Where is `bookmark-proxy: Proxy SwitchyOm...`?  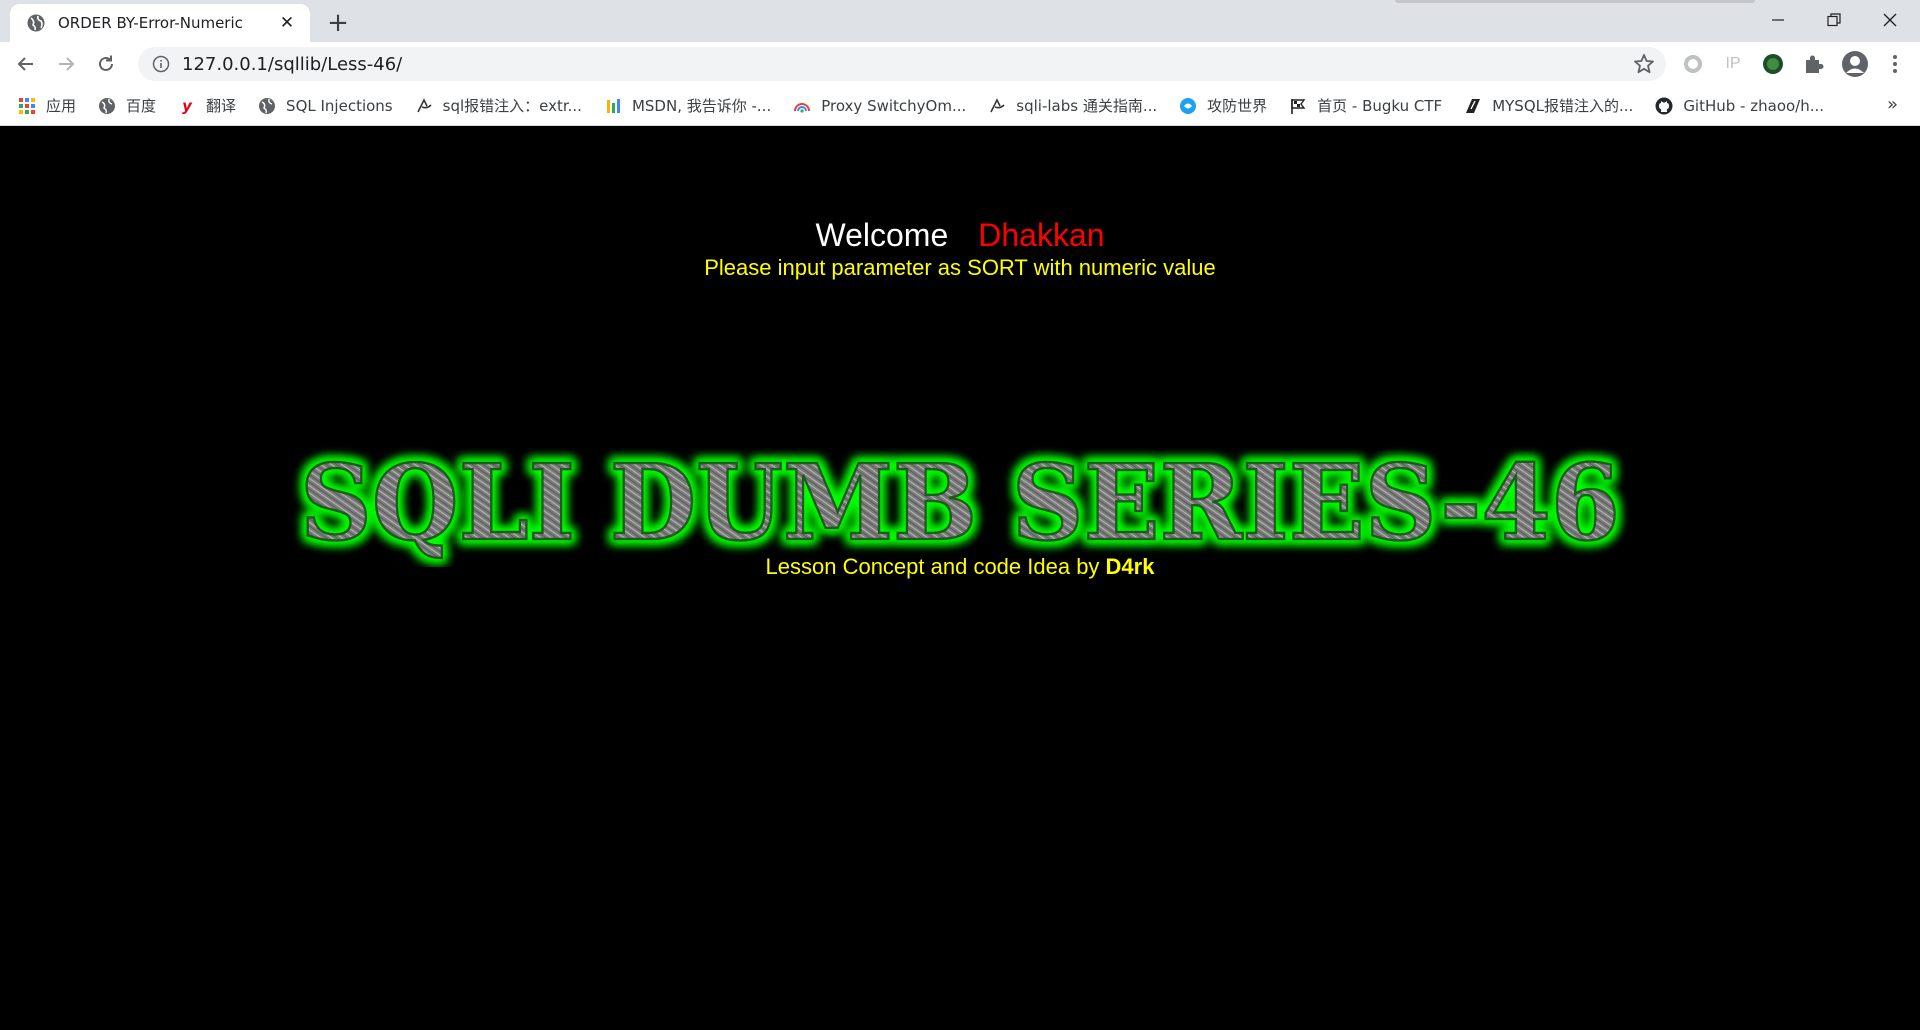 bookmark-proxy: Proxy SwitchyOm... is located at coordinates (879, 106).